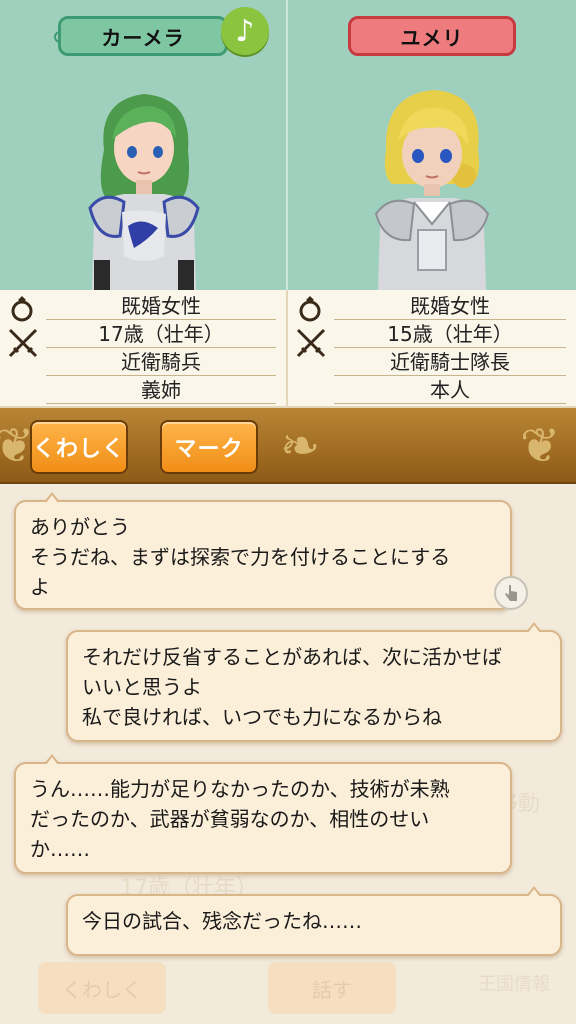 The image size is (576, 1024). What do you see at coordinates (540, 446) in the screenshot?
I see `ornament-icon: ❦` at bounding box center [540, 446].